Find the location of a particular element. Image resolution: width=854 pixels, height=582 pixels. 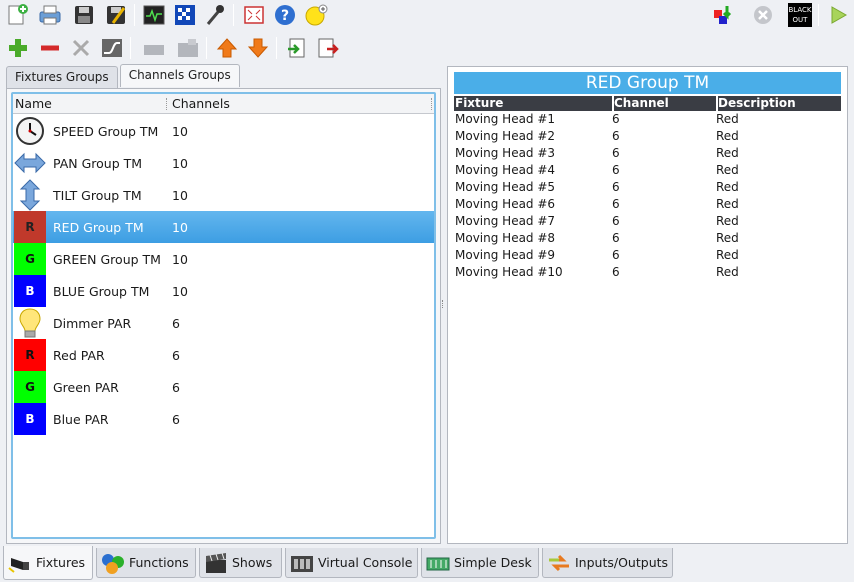

tree-row: Dimmer PAR 6 is located at coordinates (223, 323).